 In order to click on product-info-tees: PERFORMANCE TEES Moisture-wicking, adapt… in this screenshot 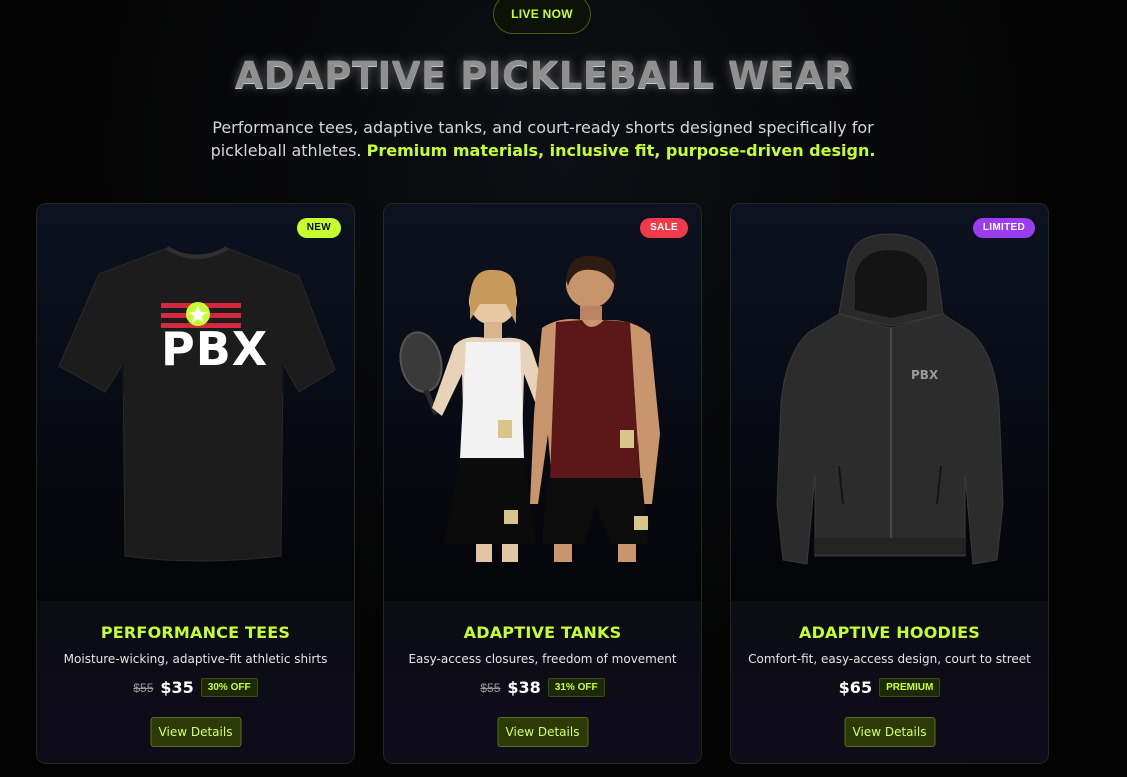, I will do `click(195, 682)`.